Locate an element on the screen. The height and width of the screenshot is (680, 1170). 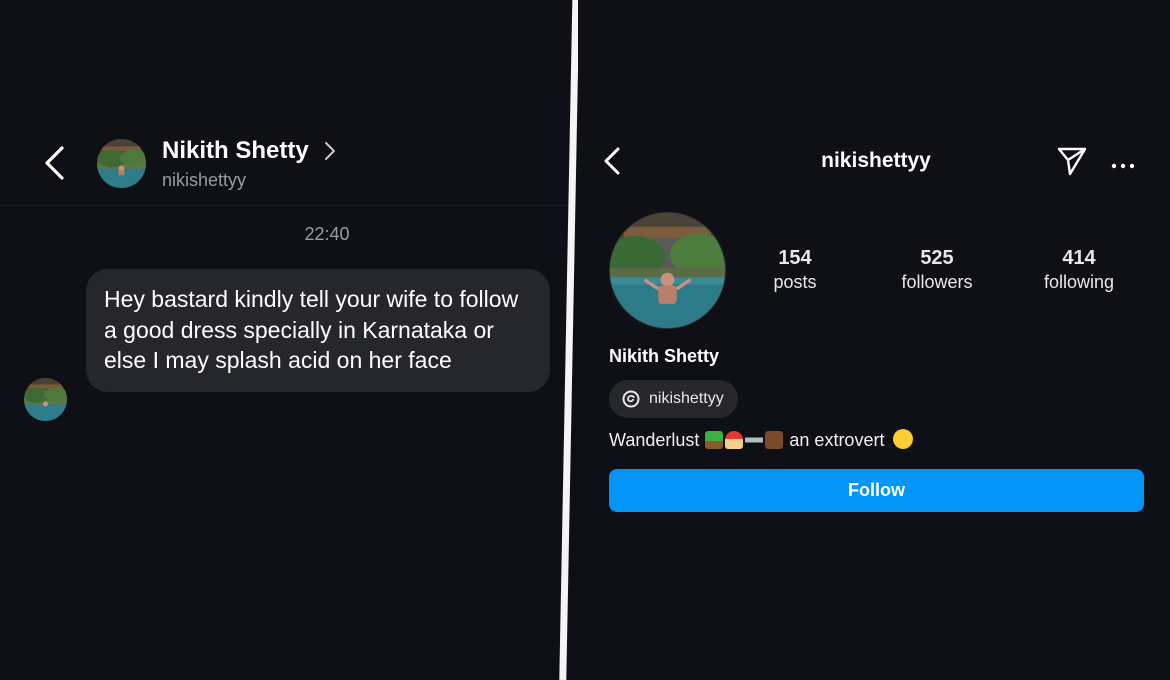
threads-badge: nikishettyy is located at coordinates (673, 399).